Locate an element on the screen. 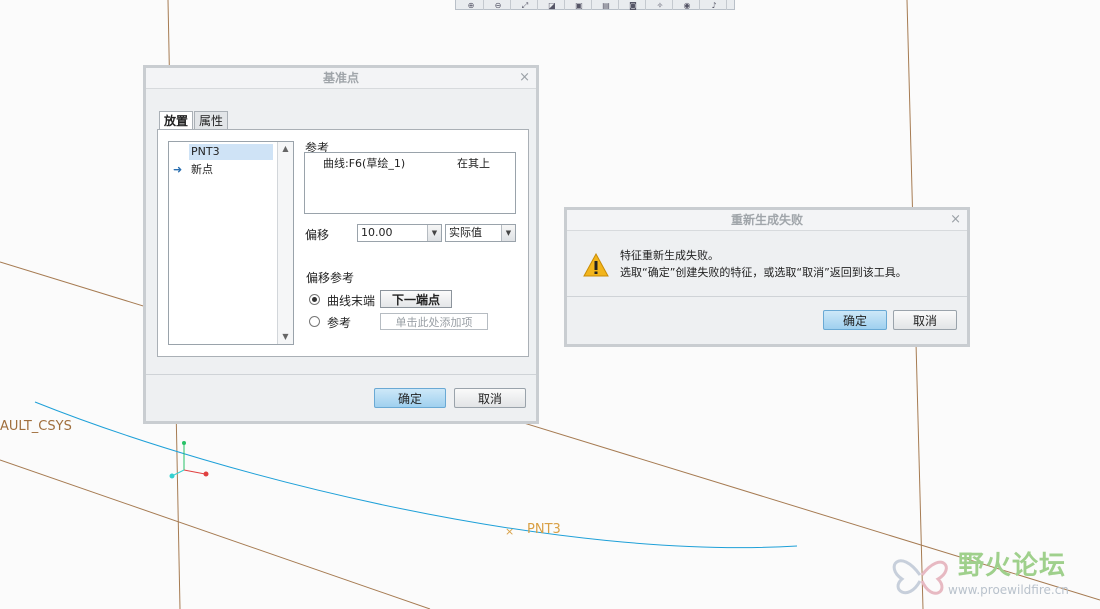 The width and height of the screenshot is (1100, 609). warning-icon is located at coordinates (596, 265).